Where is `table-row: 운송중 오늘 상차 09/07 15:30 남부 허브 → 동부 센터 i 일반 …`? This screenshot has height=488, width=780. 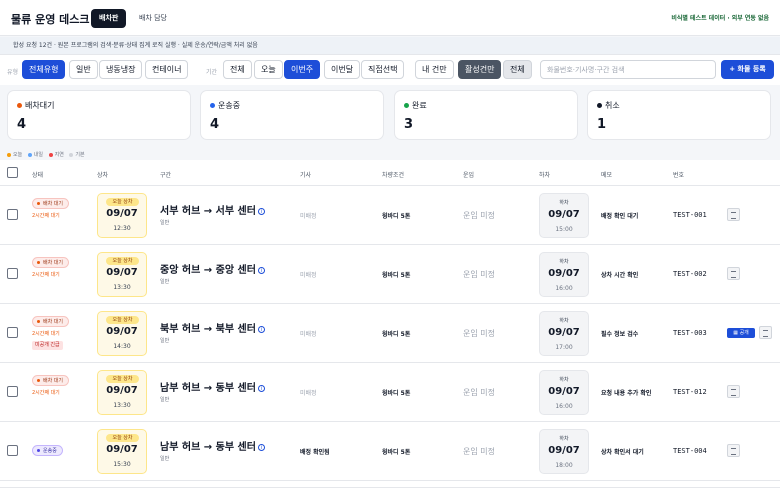 table-row: 운송중 오늘 상차 09/07 15:30 남부 허브 → 동부 센터 i 일반 … is located at coordinates (390, 451).